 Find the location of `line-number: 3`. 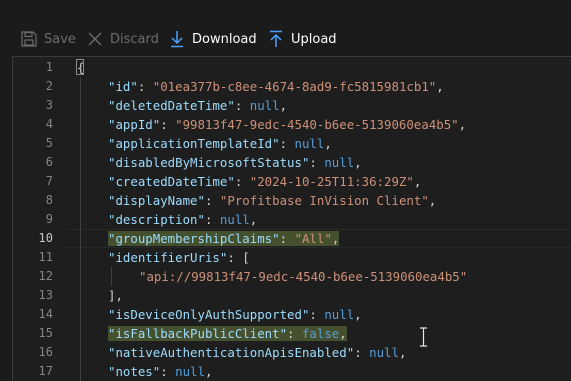

line-number: 3 is located at coordinates (49, 105).